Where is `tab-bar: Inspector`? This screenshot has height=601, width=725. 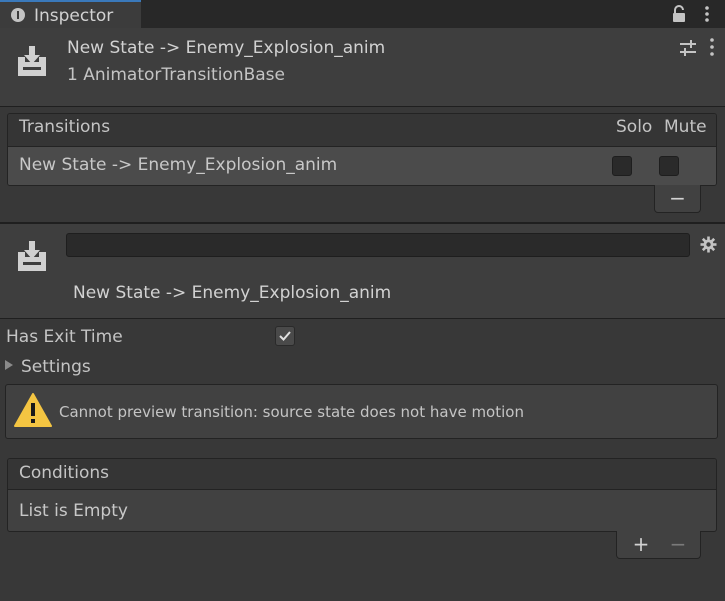 tab-bar: Inspector is located at coordinates (362, 14).